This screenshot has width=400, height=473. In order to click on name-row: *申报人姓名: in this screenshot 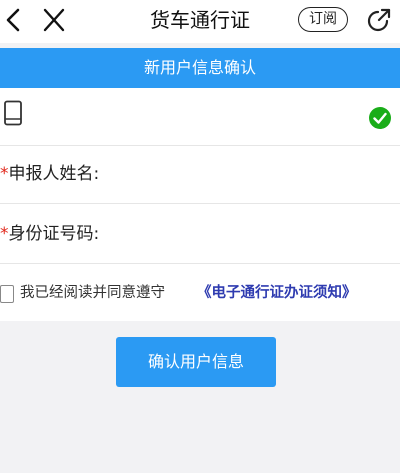, I will do `click(200, 175)`.